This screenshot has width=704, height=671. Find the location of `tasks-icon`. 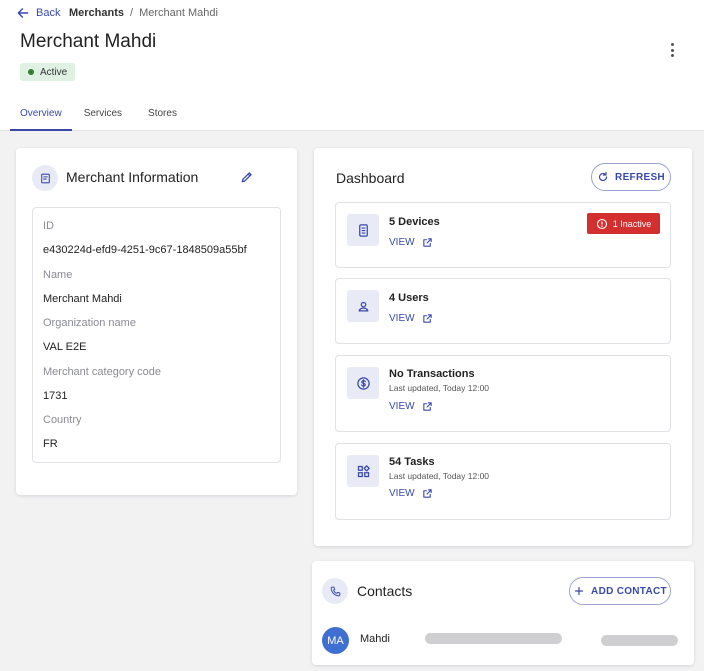

tasks-icon is located at coordinates (363, 471).